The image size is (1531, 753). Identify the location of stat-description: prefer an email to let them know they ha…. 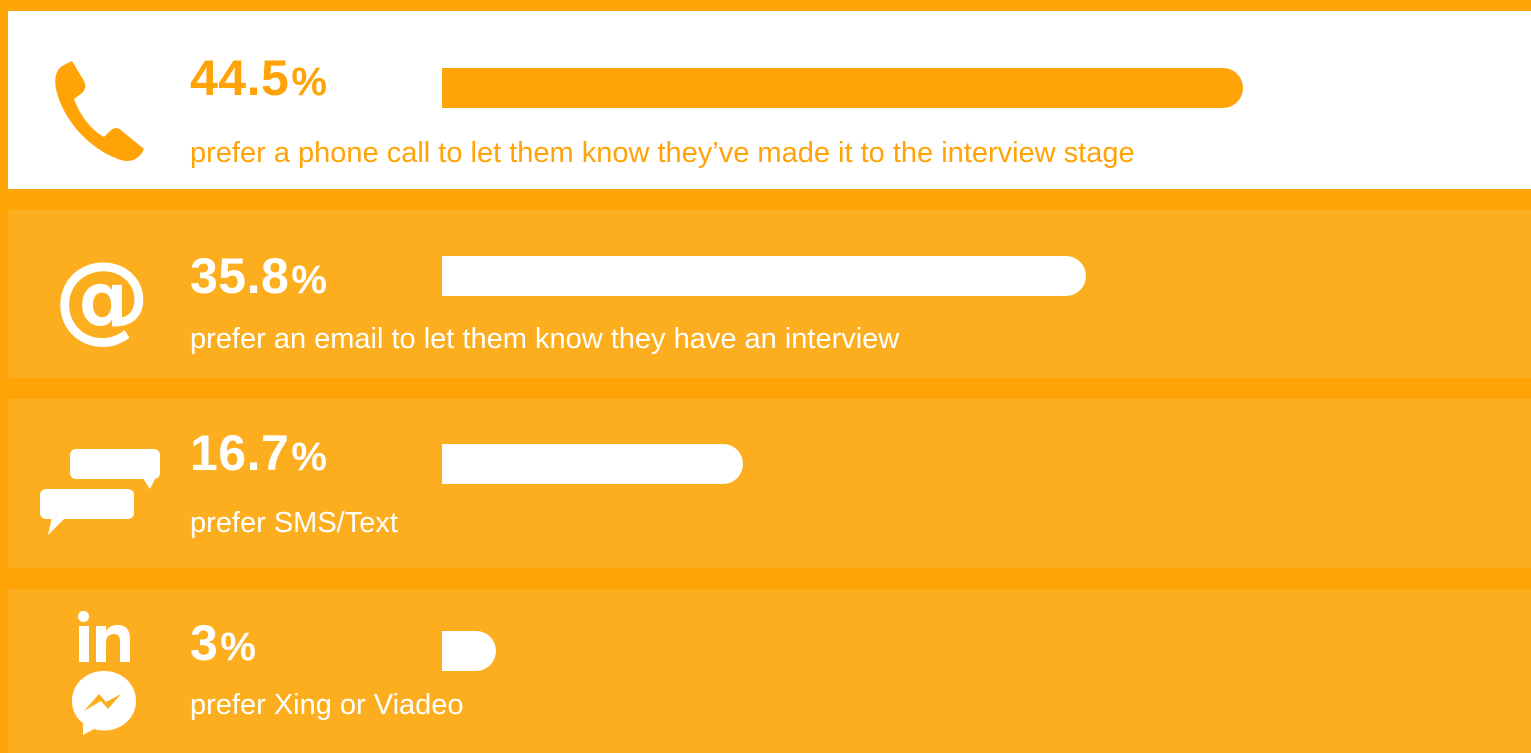
(545, 339).